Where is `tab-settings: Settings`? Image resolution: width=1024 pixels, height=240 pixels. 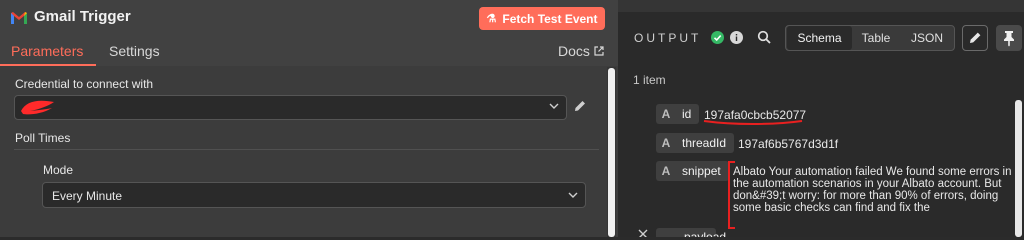
tab-settings: Settings is located at coordinates (134, 51).